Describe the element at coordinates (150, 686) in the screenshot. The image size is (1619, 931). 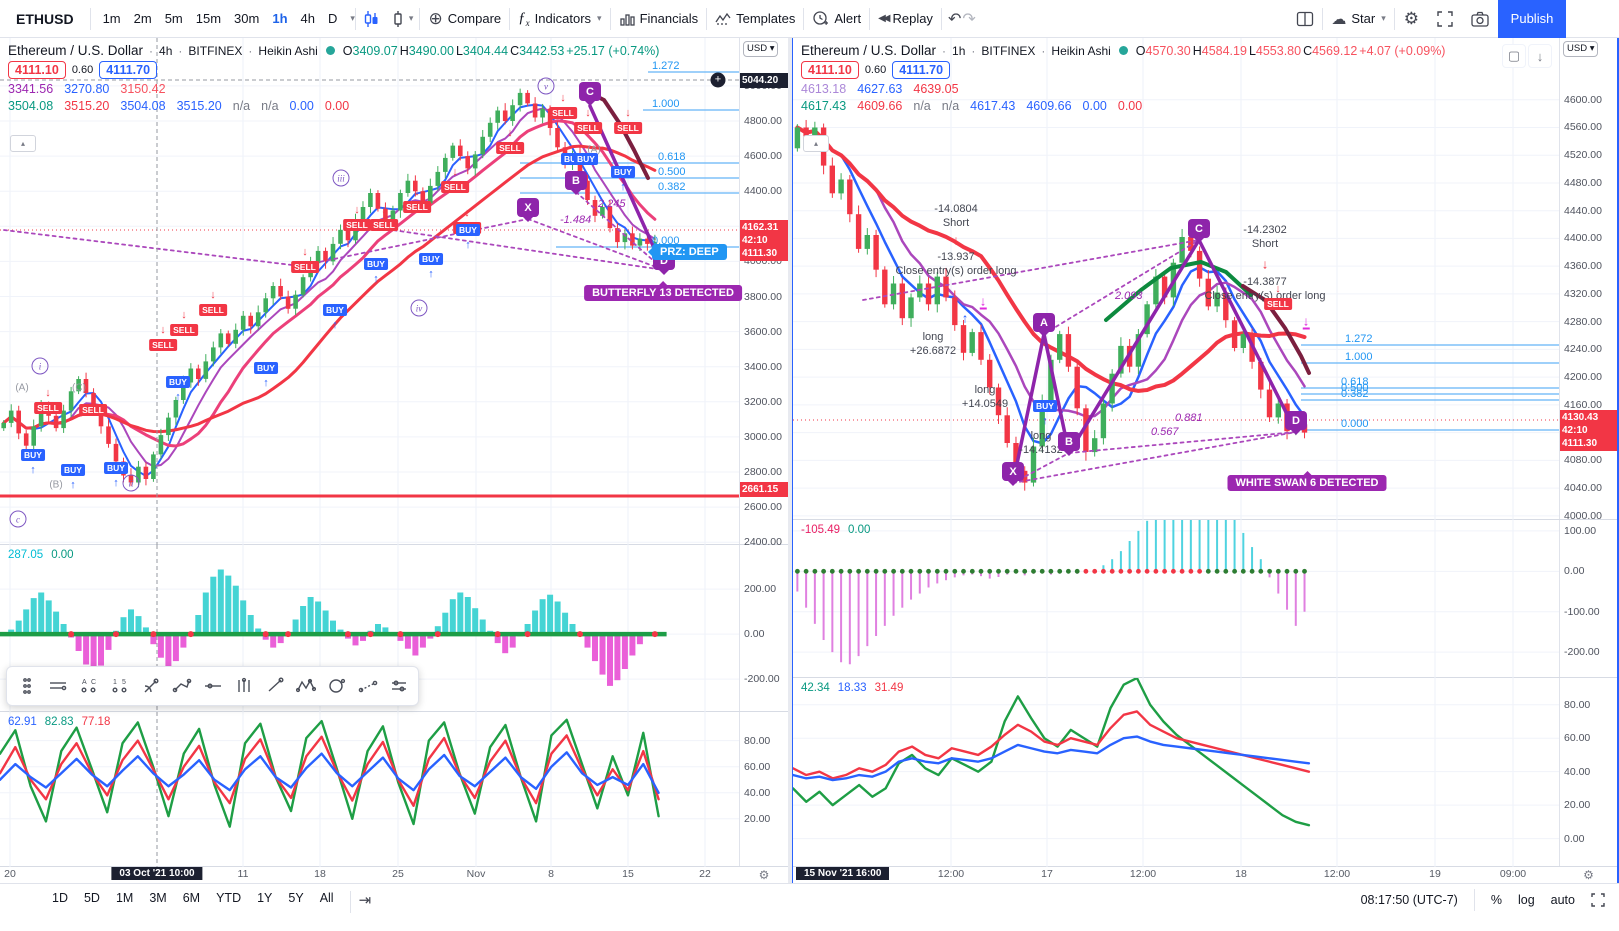
I see `trend-angle-tool-icon` at that location.